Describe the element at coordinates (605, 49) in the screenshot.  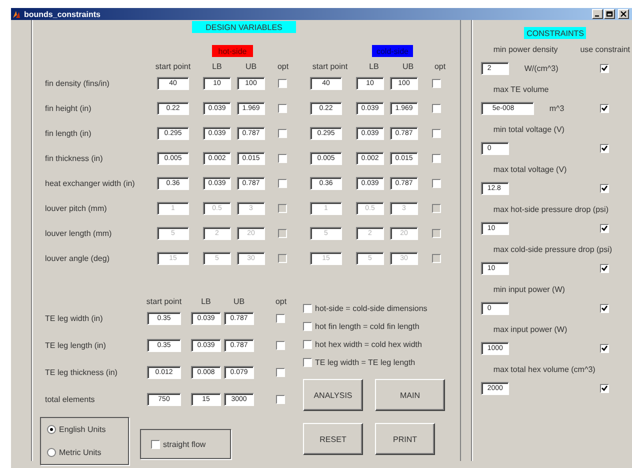
I see `column-header: use constraint` at that location.